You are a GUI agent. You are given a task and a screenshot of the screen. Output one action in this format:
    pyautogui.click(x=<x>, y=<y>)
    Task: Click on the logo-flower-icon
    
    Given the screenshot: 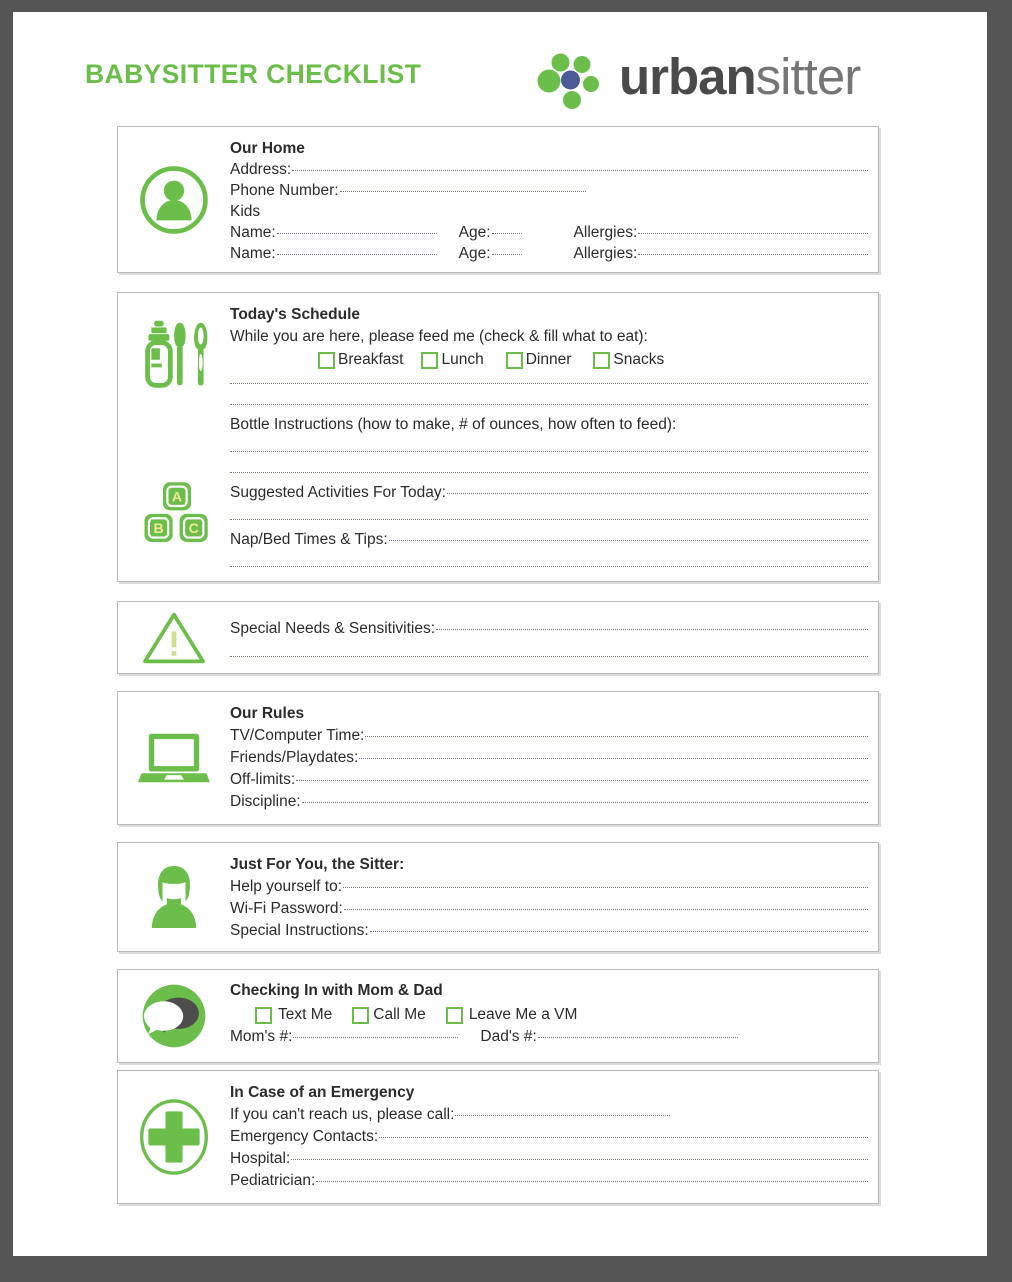 What is the action you would take?
    pyautogui.click(x=570, y=81)
    